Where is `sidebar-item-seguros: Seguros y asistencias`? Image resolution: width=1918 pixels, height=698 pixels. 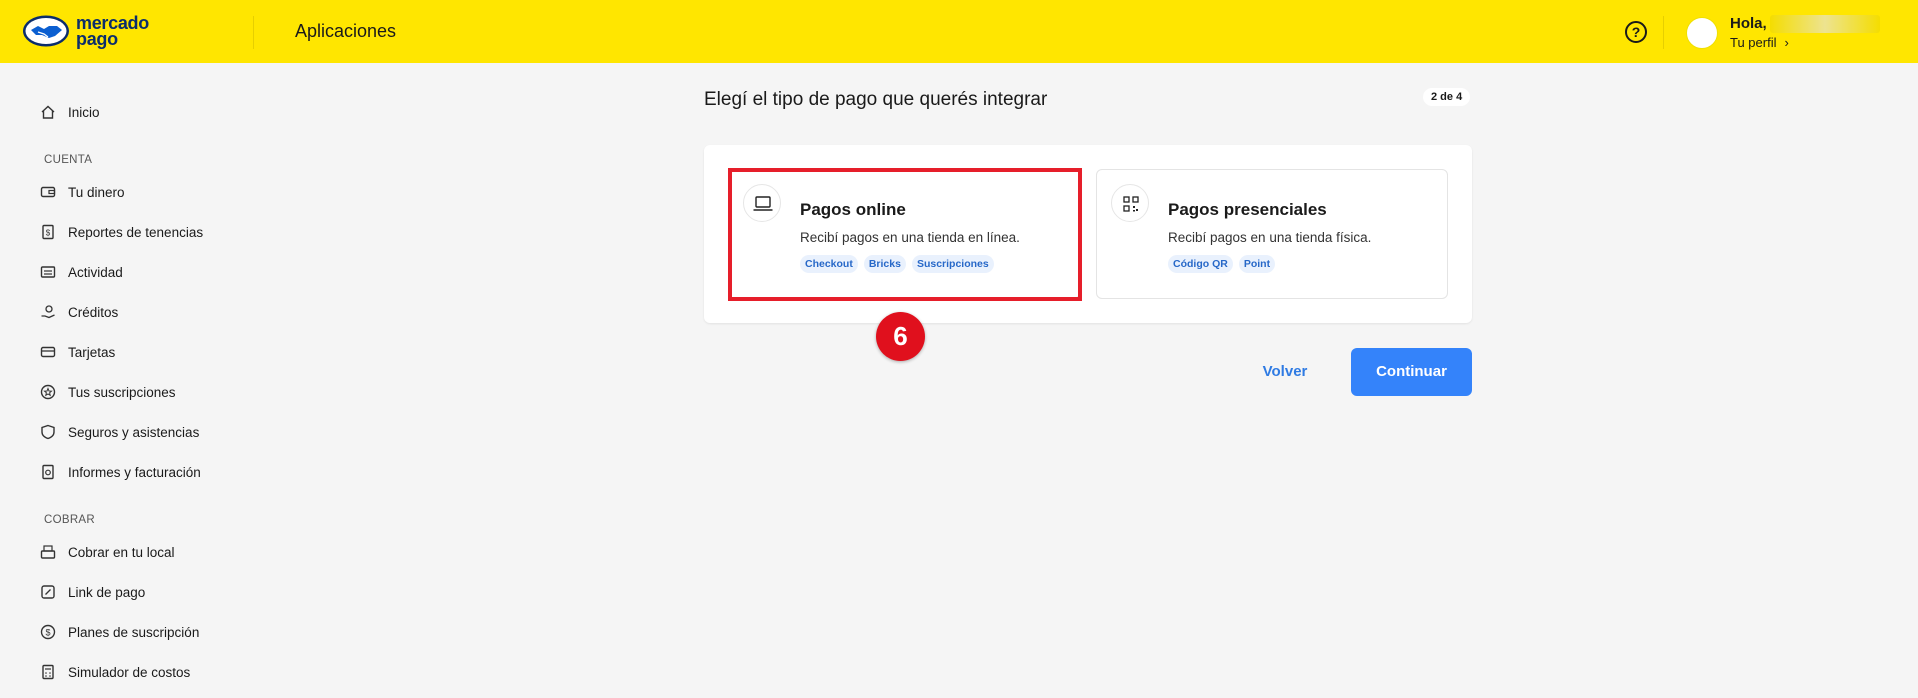
sidebar-item-seguros: Seguros y asistencias is located at coordinates (119, 432).